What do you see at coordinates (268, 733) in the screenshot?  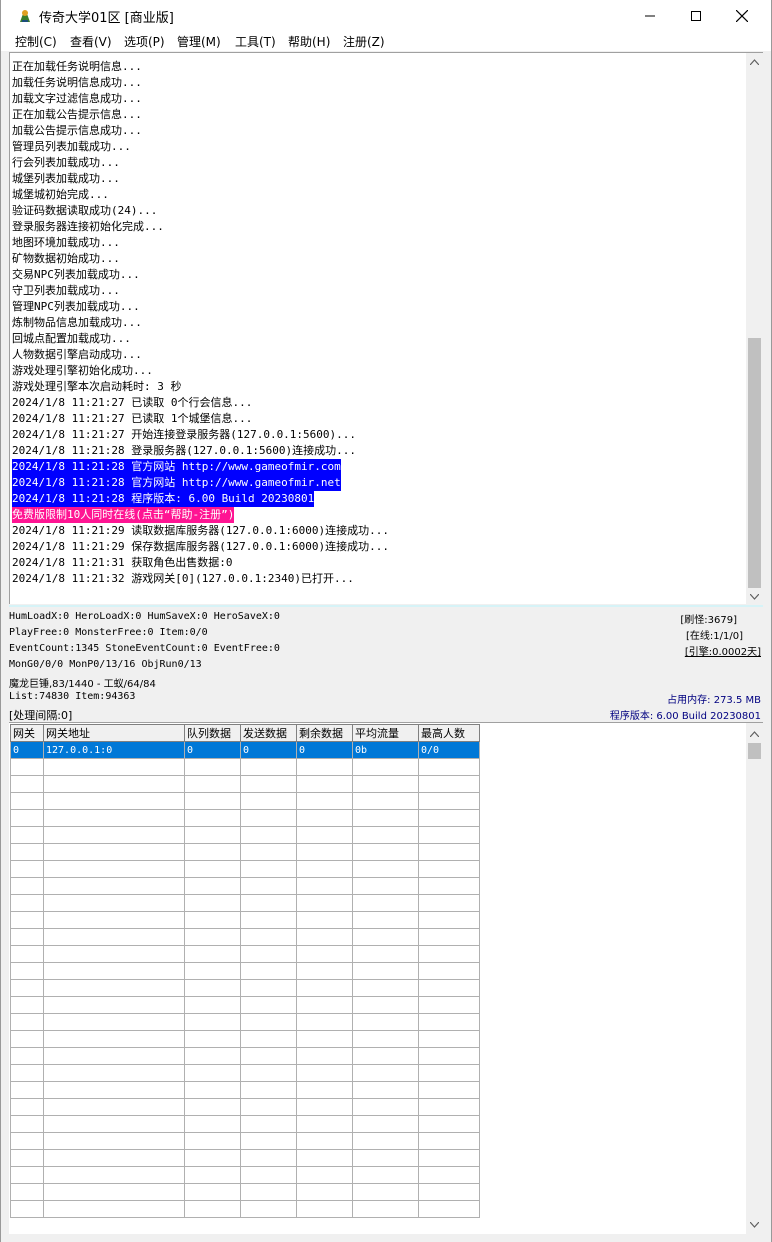 I see `col-send-data: 发送数据` at bounding box center [268, 733].